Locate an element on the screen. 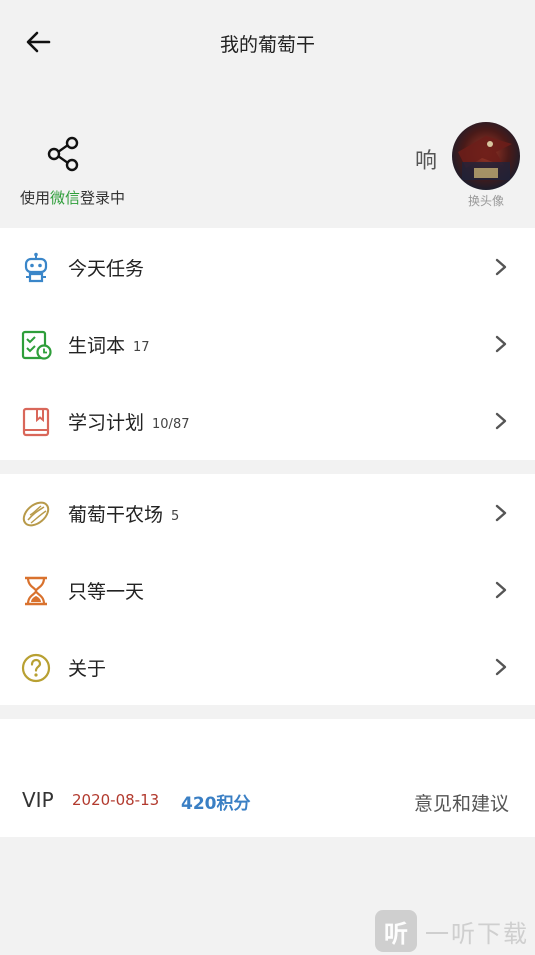 This screenshot has height=955, width=535. avatar-image is located at coordinates (485, 158).